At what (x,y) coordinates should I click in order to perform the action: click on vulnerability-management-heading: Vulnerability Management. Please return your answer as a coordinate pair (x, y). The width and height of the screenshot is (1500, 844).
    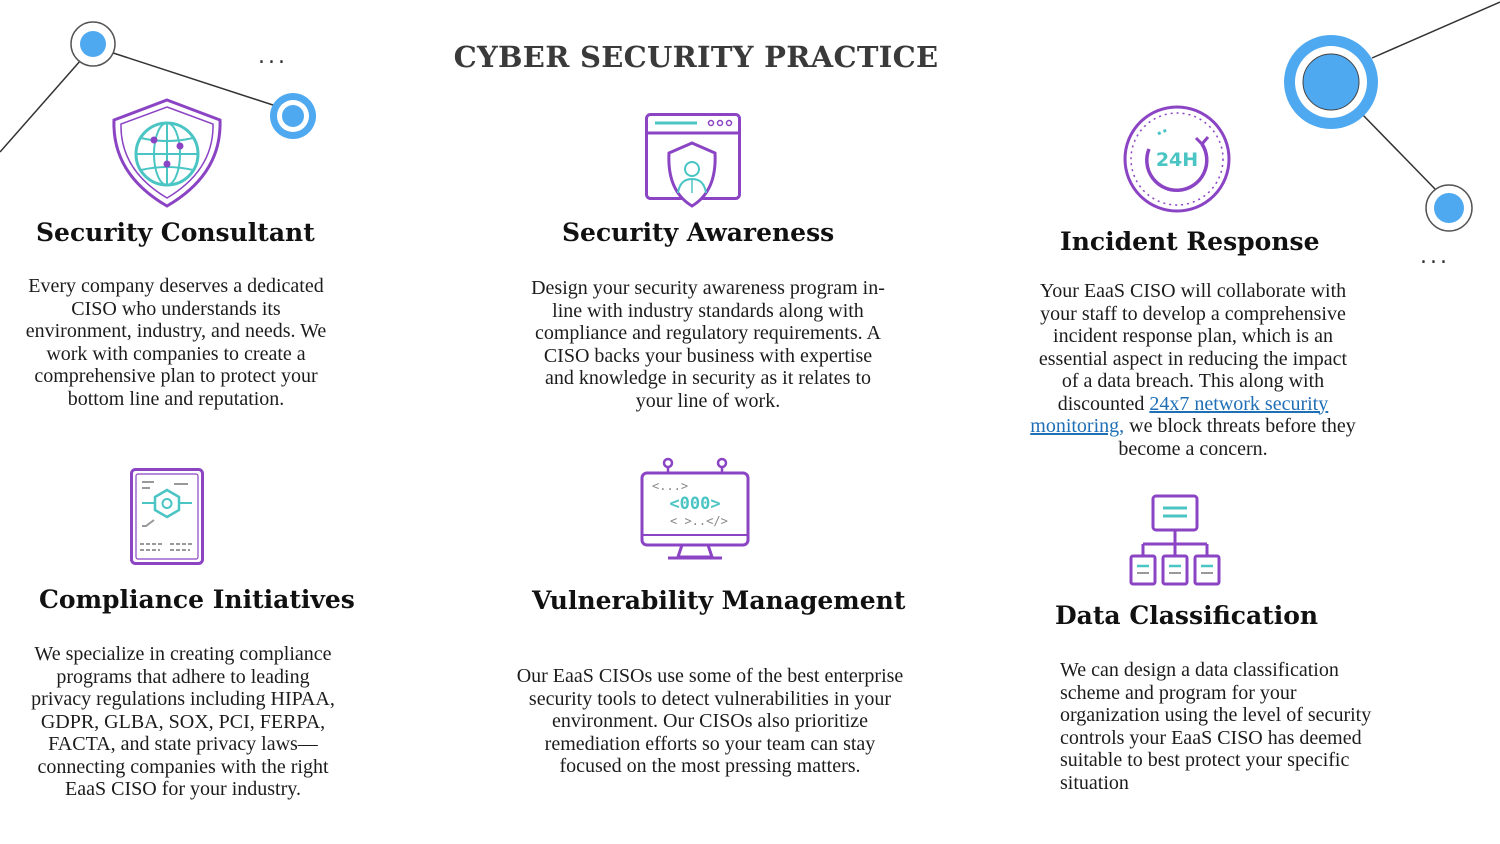
    Looking at the image, I should click on (719, 600).